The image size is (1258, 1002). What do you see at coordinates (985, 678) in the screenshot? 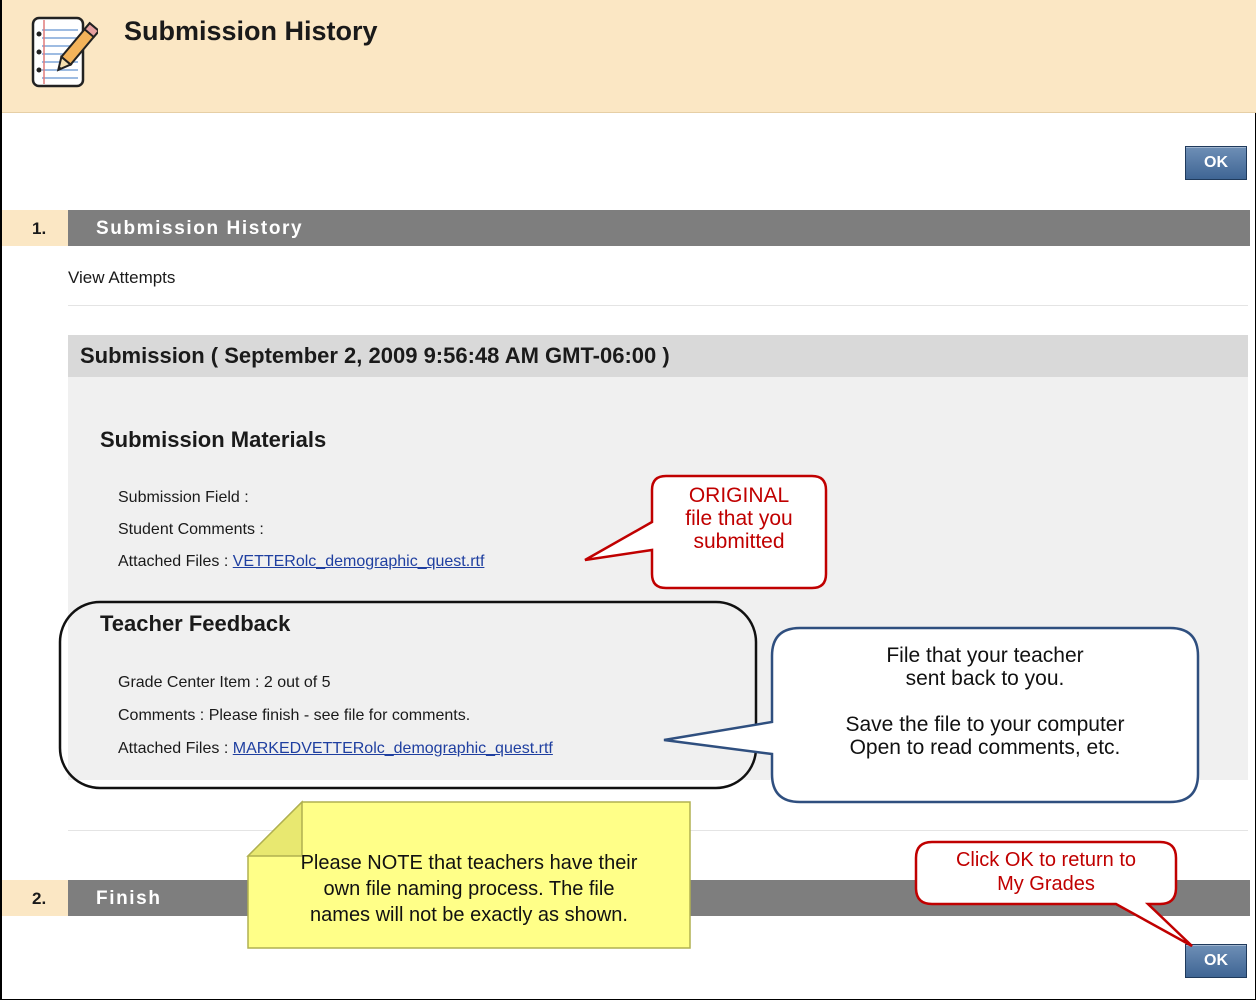
I see `callout-line: sent back to you.` at bounding box center [985, 678].